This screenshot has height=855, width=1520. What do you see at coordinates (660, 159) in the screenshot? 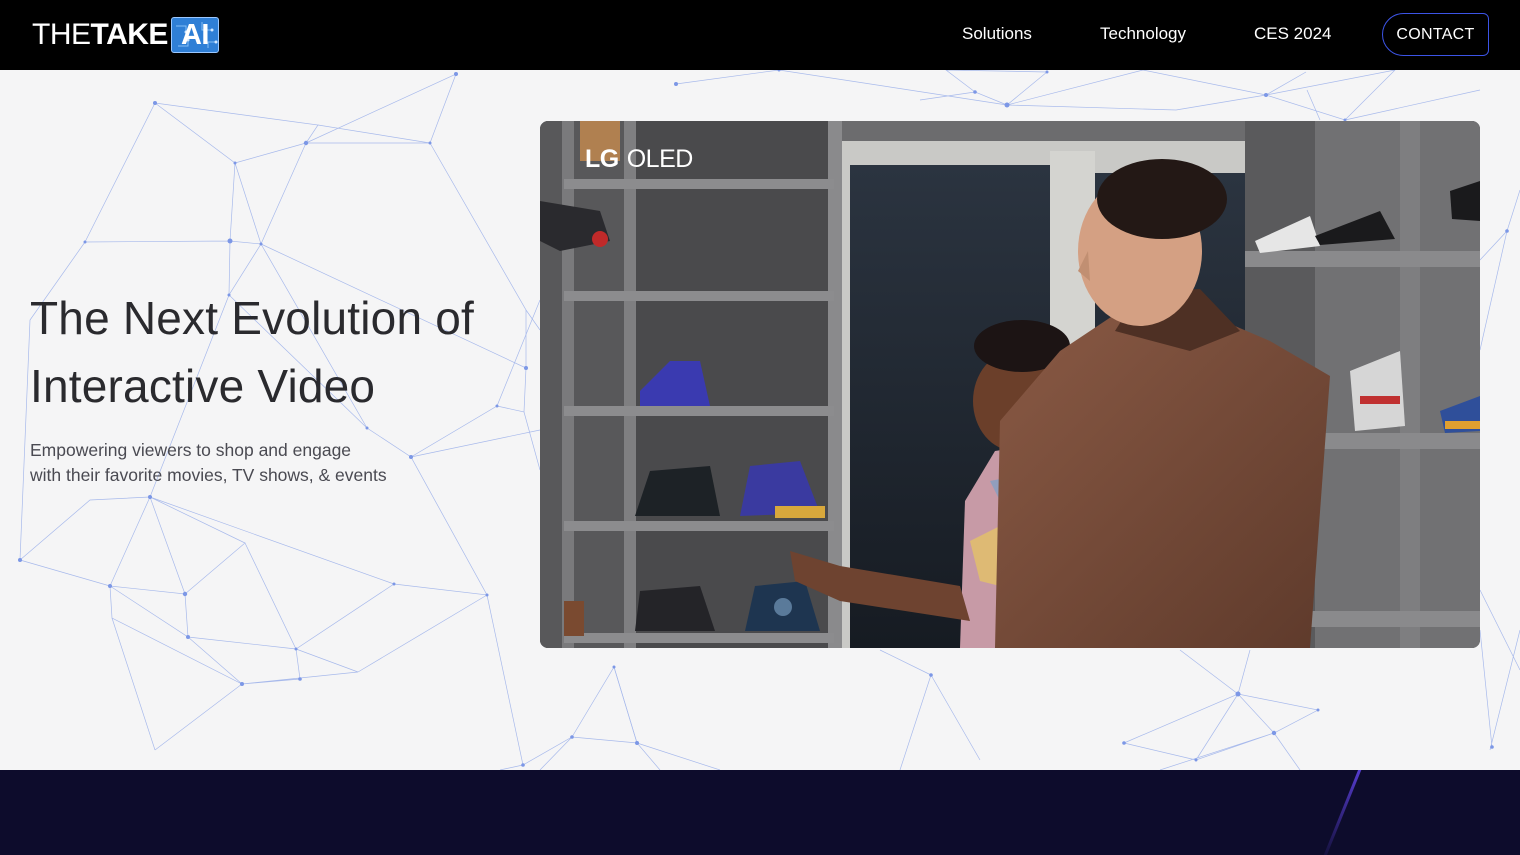
I see `brand-oled: OLED` at bounding box center [660, 159].